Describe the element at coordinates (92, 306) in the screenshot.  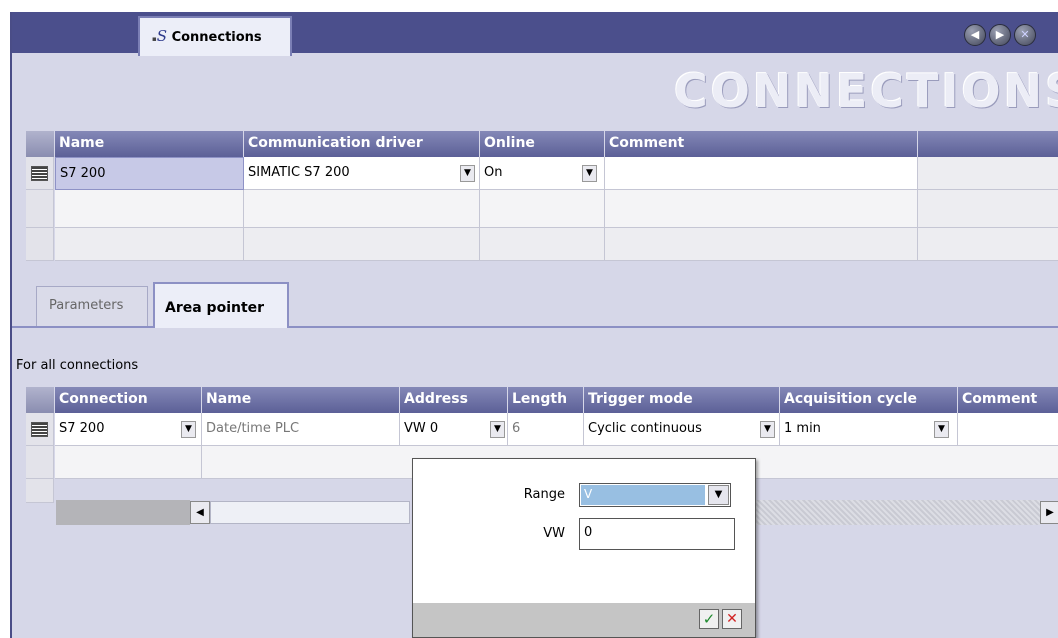
I see `tab-parameters: Parameters` at that location.